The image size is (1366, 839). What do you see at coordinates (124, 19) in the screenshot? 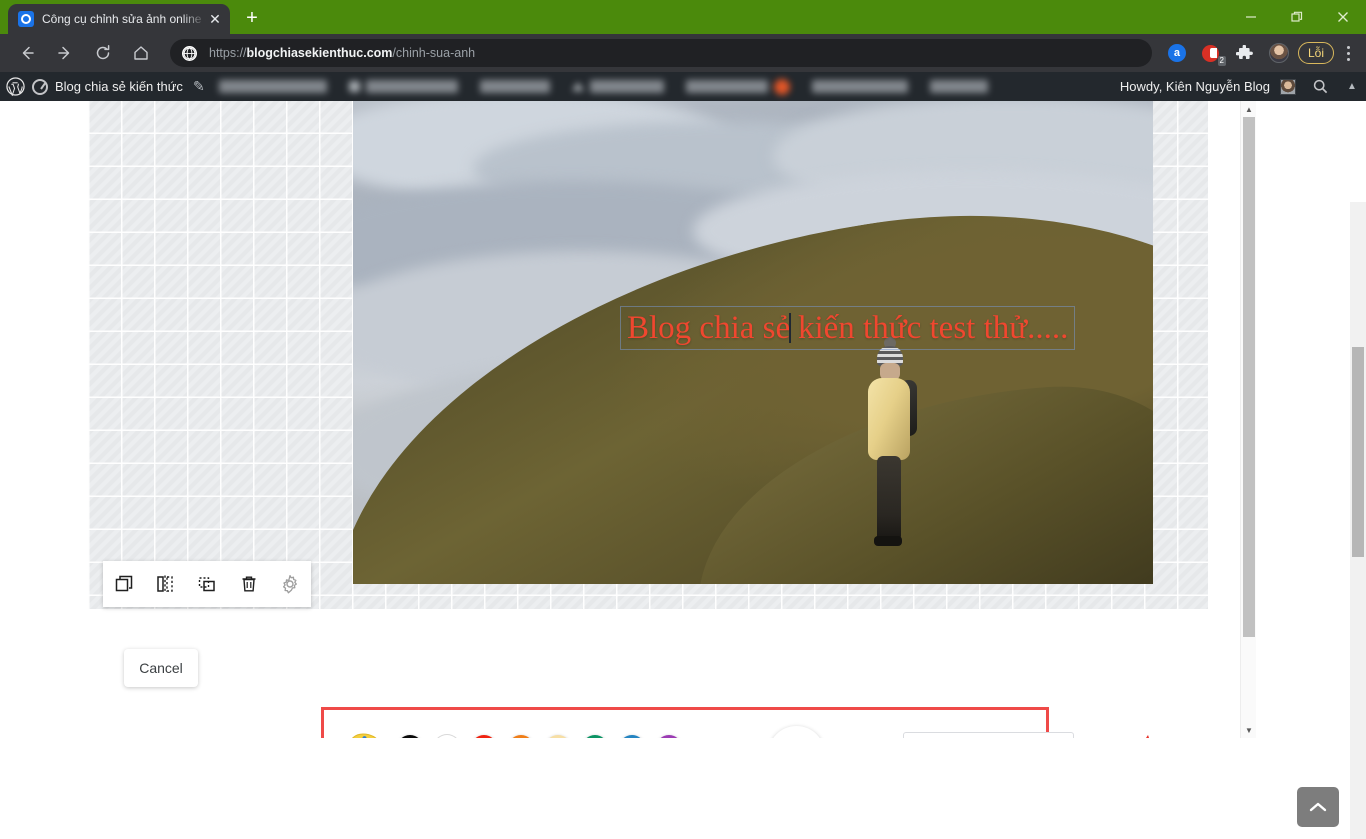
I see `tab-title: Công cụ chỉnh sửa ảnh online - E` at bounding box center [124, 19].